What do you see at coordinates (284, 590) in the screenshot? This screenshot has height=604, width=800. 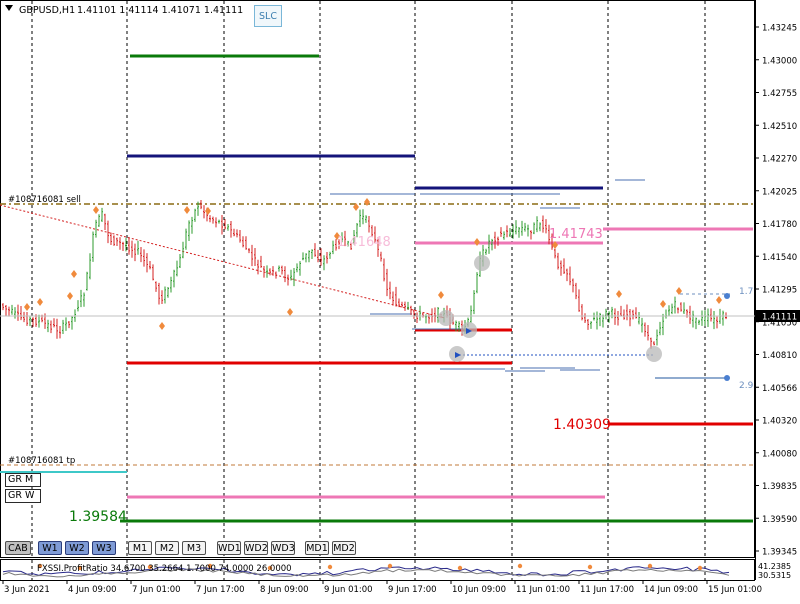 I see `time-tick-label-4: 8 Jun 09:00` at bounding box center [284, 590].